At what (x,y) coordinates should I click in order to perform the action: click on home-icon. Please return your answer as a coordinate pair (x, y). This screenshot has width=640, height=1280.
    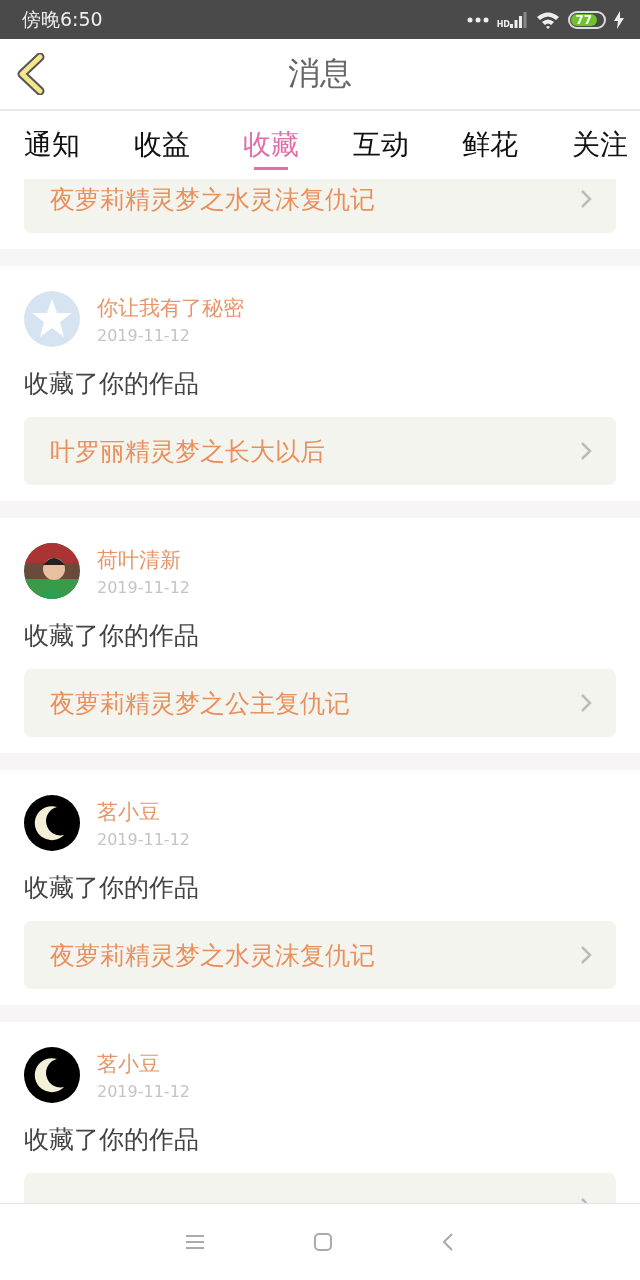
    Looking at the image, I should click on (323, 1242).